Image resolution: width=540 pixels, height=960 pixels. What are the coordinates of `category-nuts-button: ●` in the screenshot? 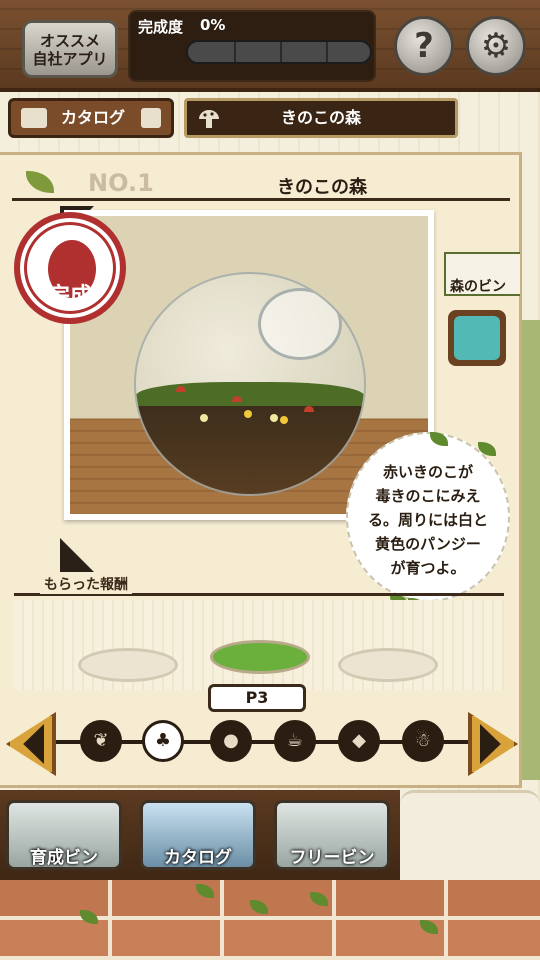 It's located at (231, 741).